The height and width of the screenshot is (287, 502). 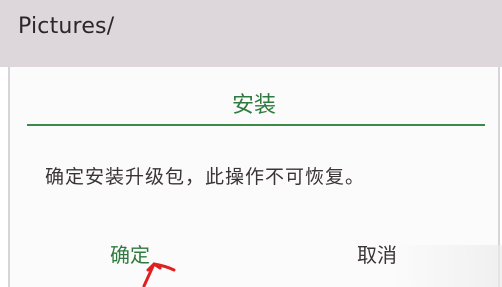 I want to click on dialog-message: 确定安装升级包，此操作不可恢复。, so click(x=205, y=177).